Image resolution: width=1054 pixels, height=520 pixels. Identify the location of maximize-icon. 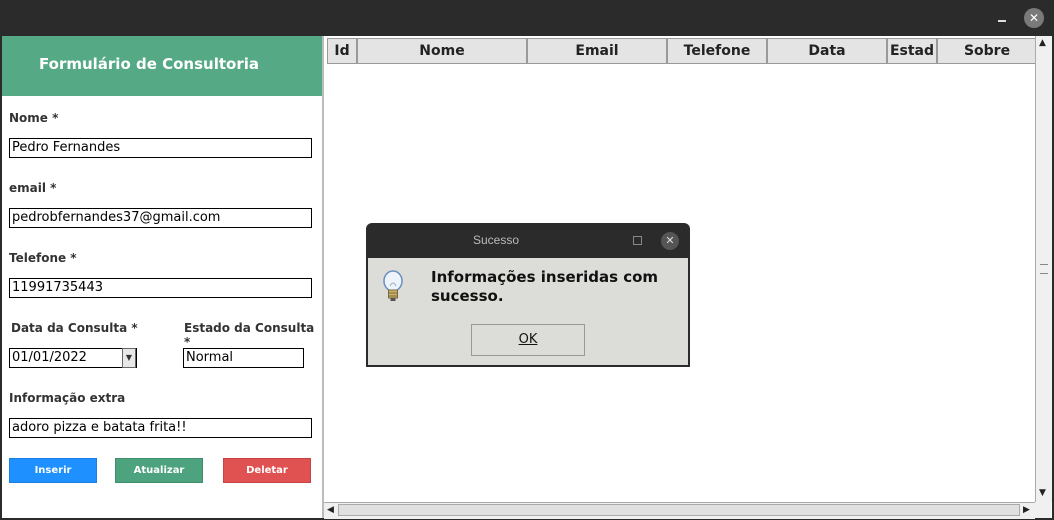
(637, 240).